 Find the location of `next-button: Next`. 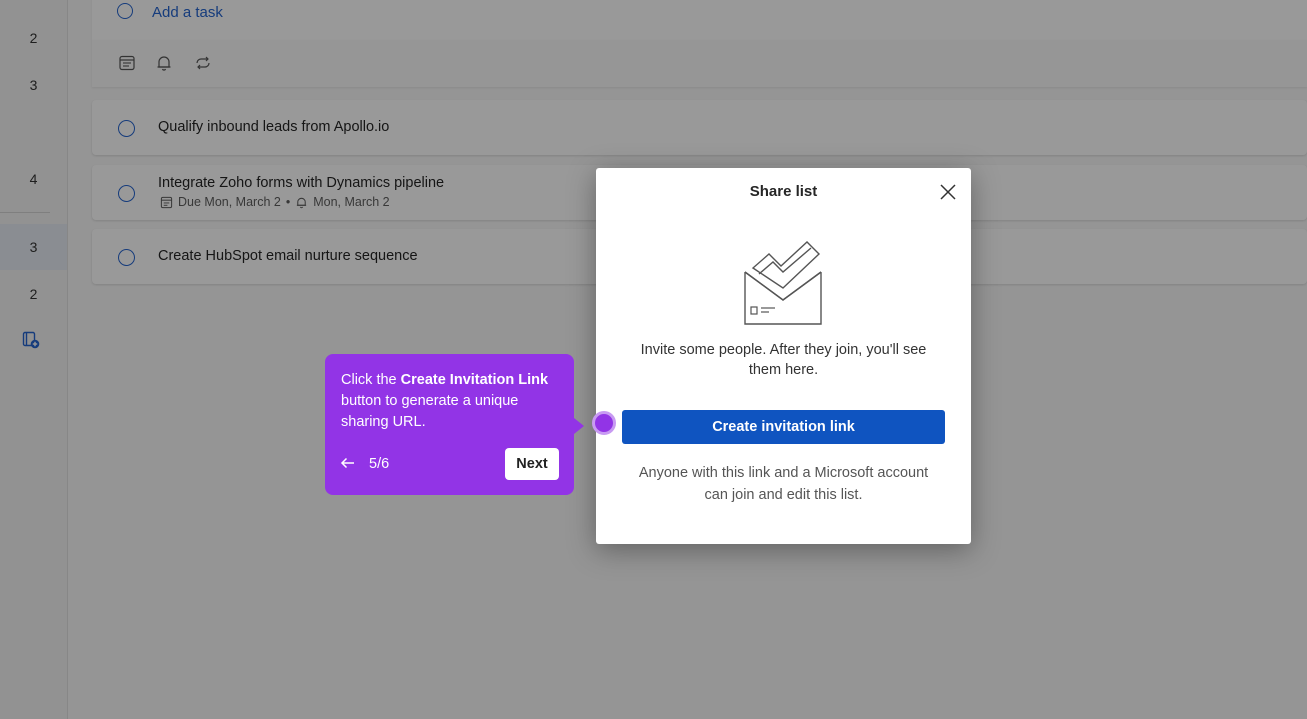

next-button: Next is located at coordinates (532, 464).